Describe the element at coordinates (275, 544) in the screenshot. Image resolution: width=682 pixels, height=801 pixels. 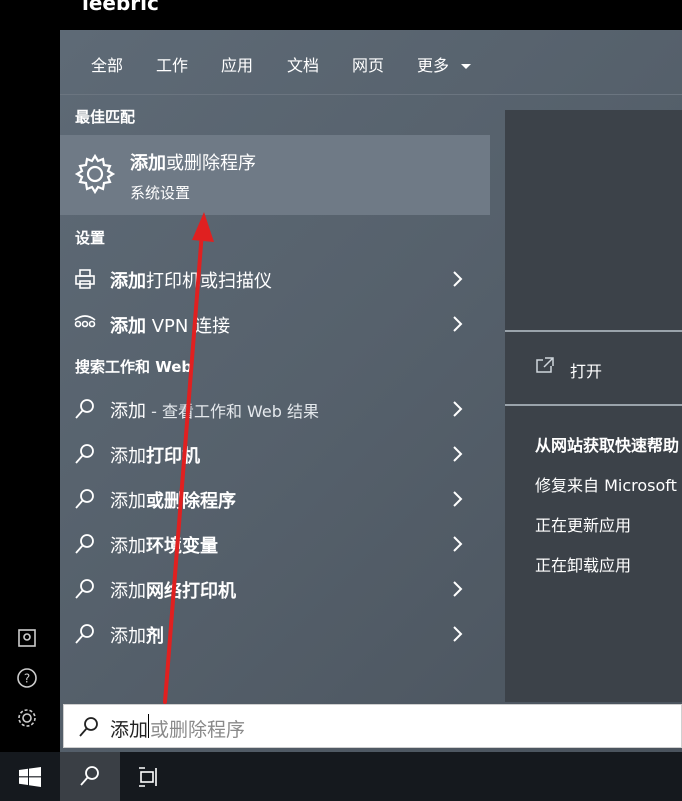
I see `web-item-env-vars: 添加环境变量` at that location.